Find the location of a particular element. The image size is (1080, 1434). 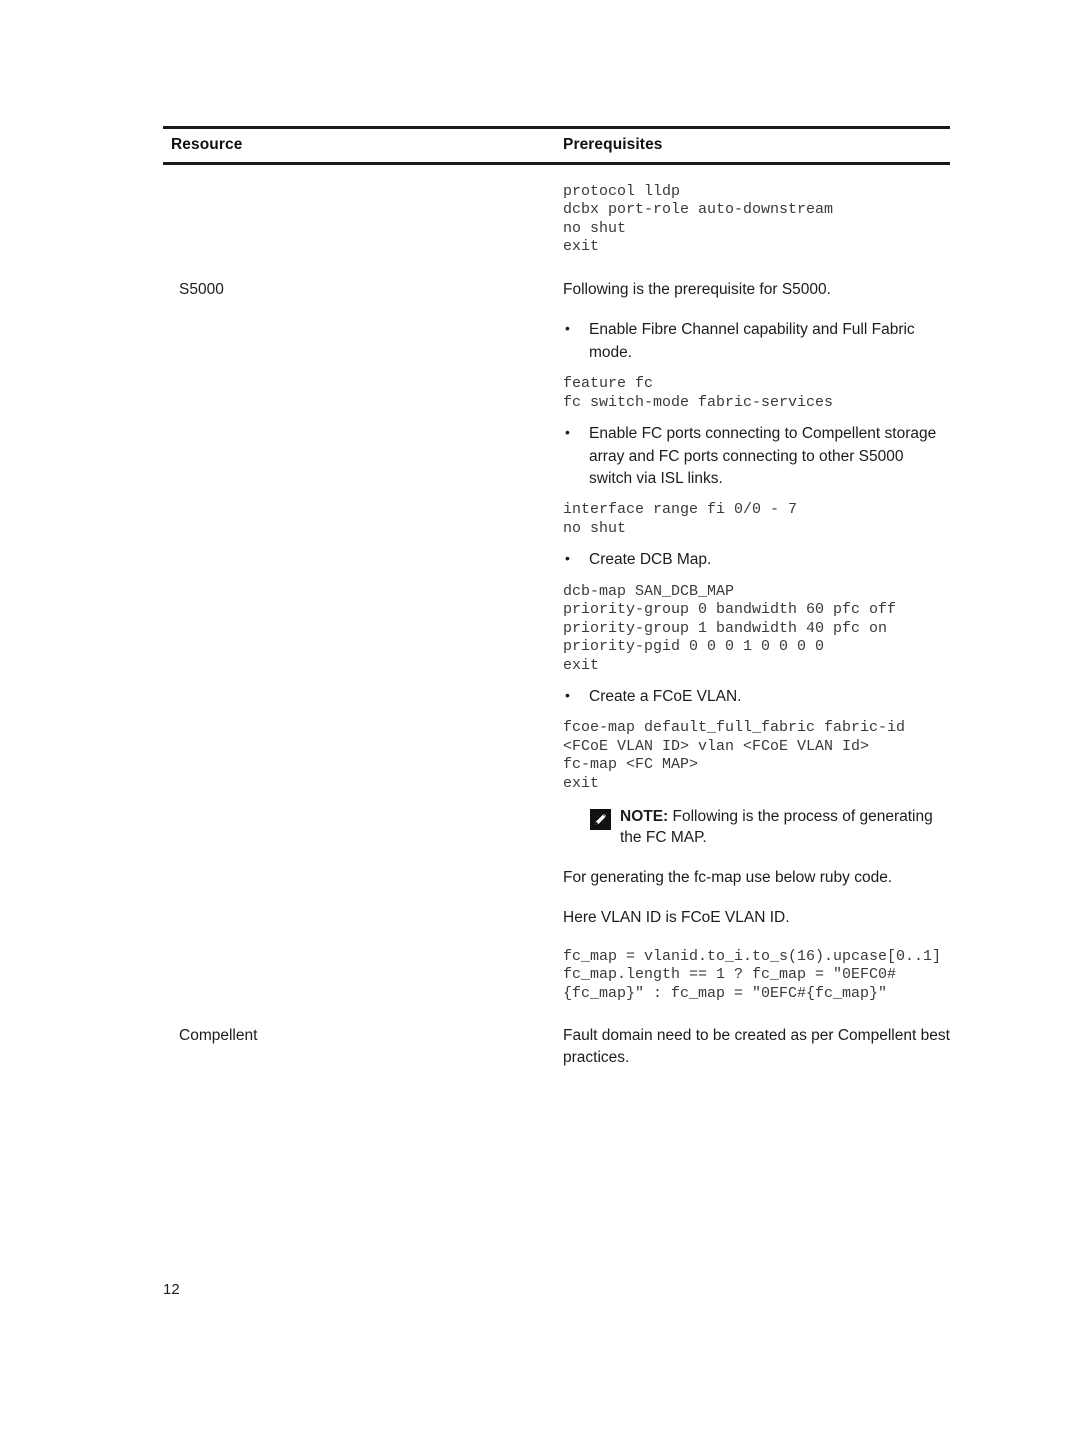

header-cell-resource: Resource is located at coordinates (359, 145).